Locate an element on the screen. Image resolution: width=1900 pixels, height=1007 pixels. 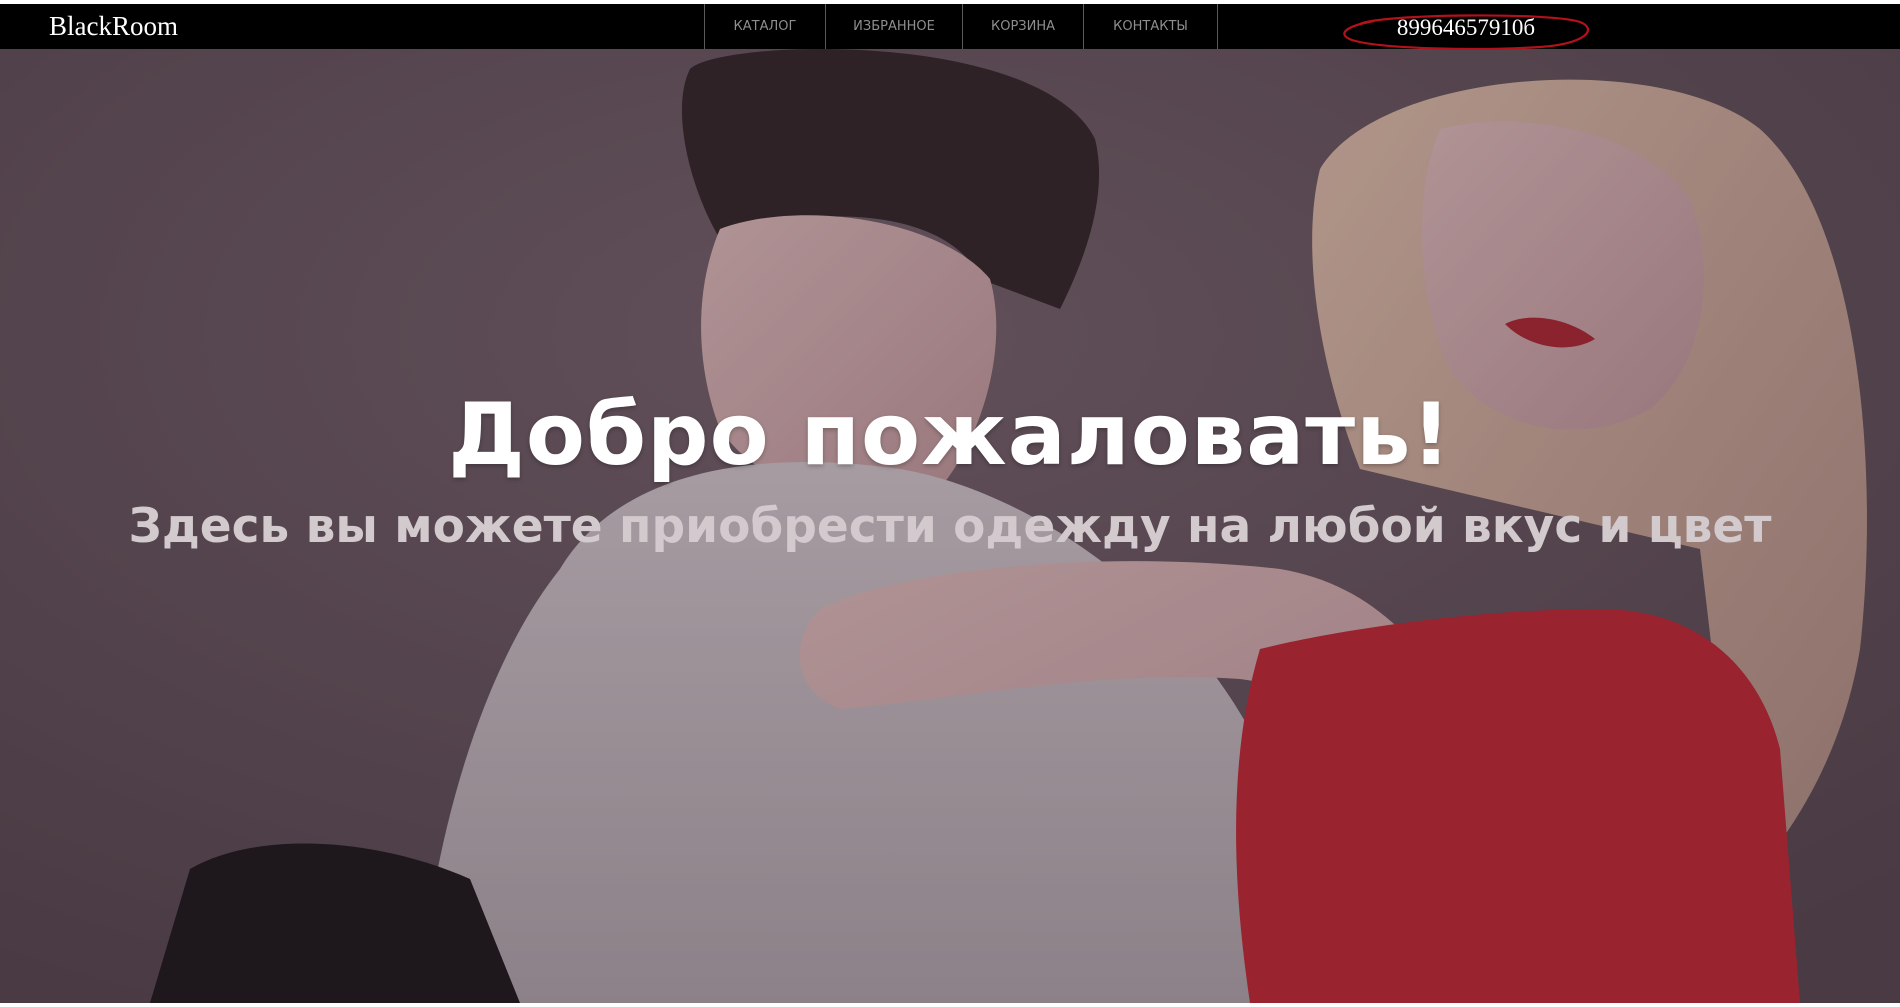
phone-number-block: 89964657910б is located at coordinates (1466, 31).